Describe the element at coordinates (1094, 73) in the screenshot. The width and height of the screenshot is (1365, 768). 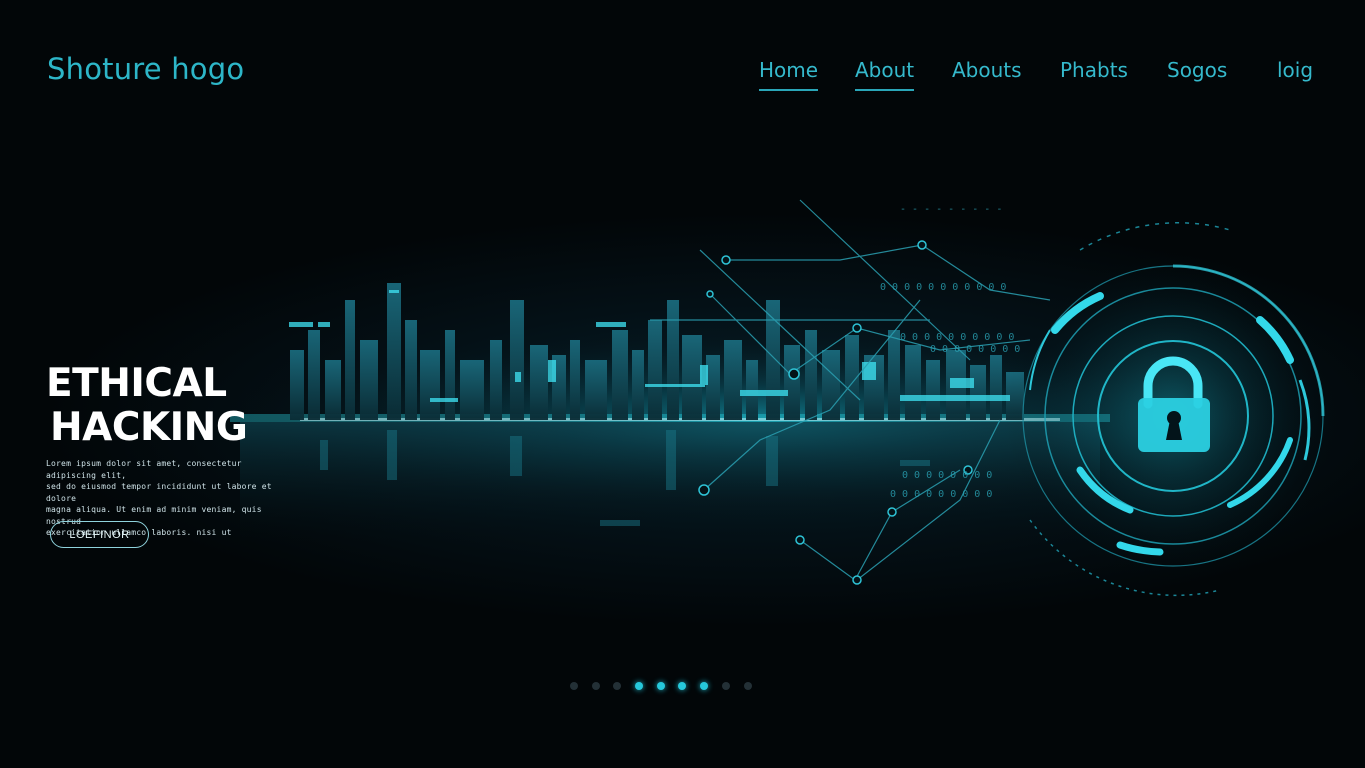
I see `nav-phabts: Phabts` at that location.